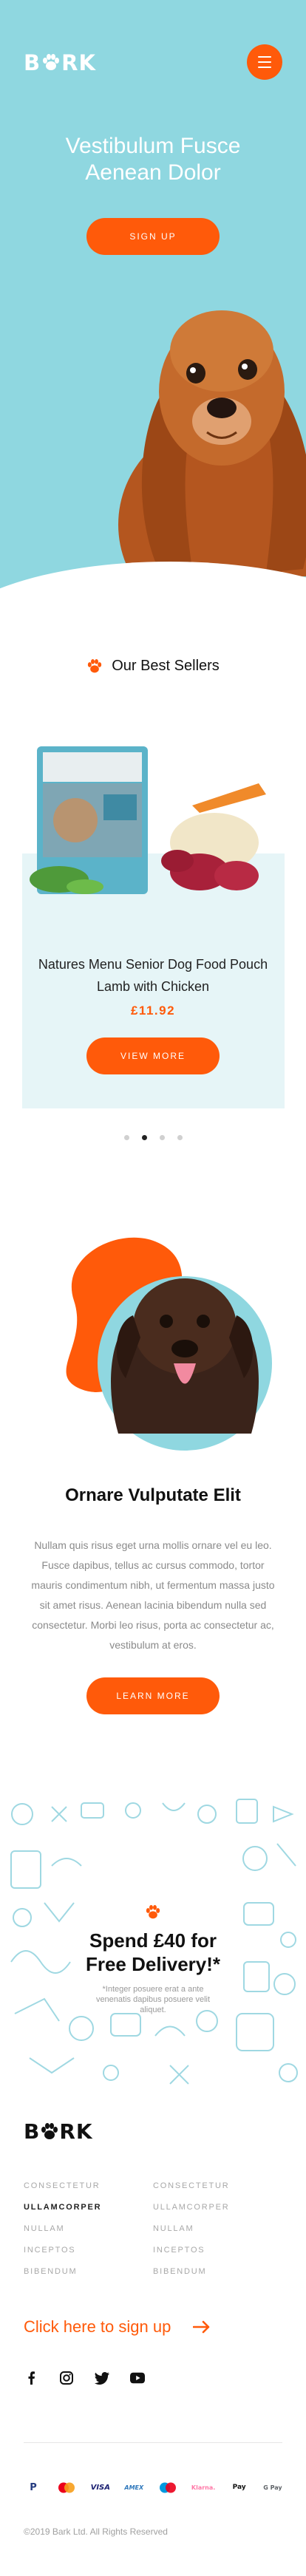 This screenshot has width=306, height=2576. Describe the element at coordinates (96, 2531) in the screenshot. I see `copyright: ©2019 Bark Ltd. All Rights Reserved` at that location.